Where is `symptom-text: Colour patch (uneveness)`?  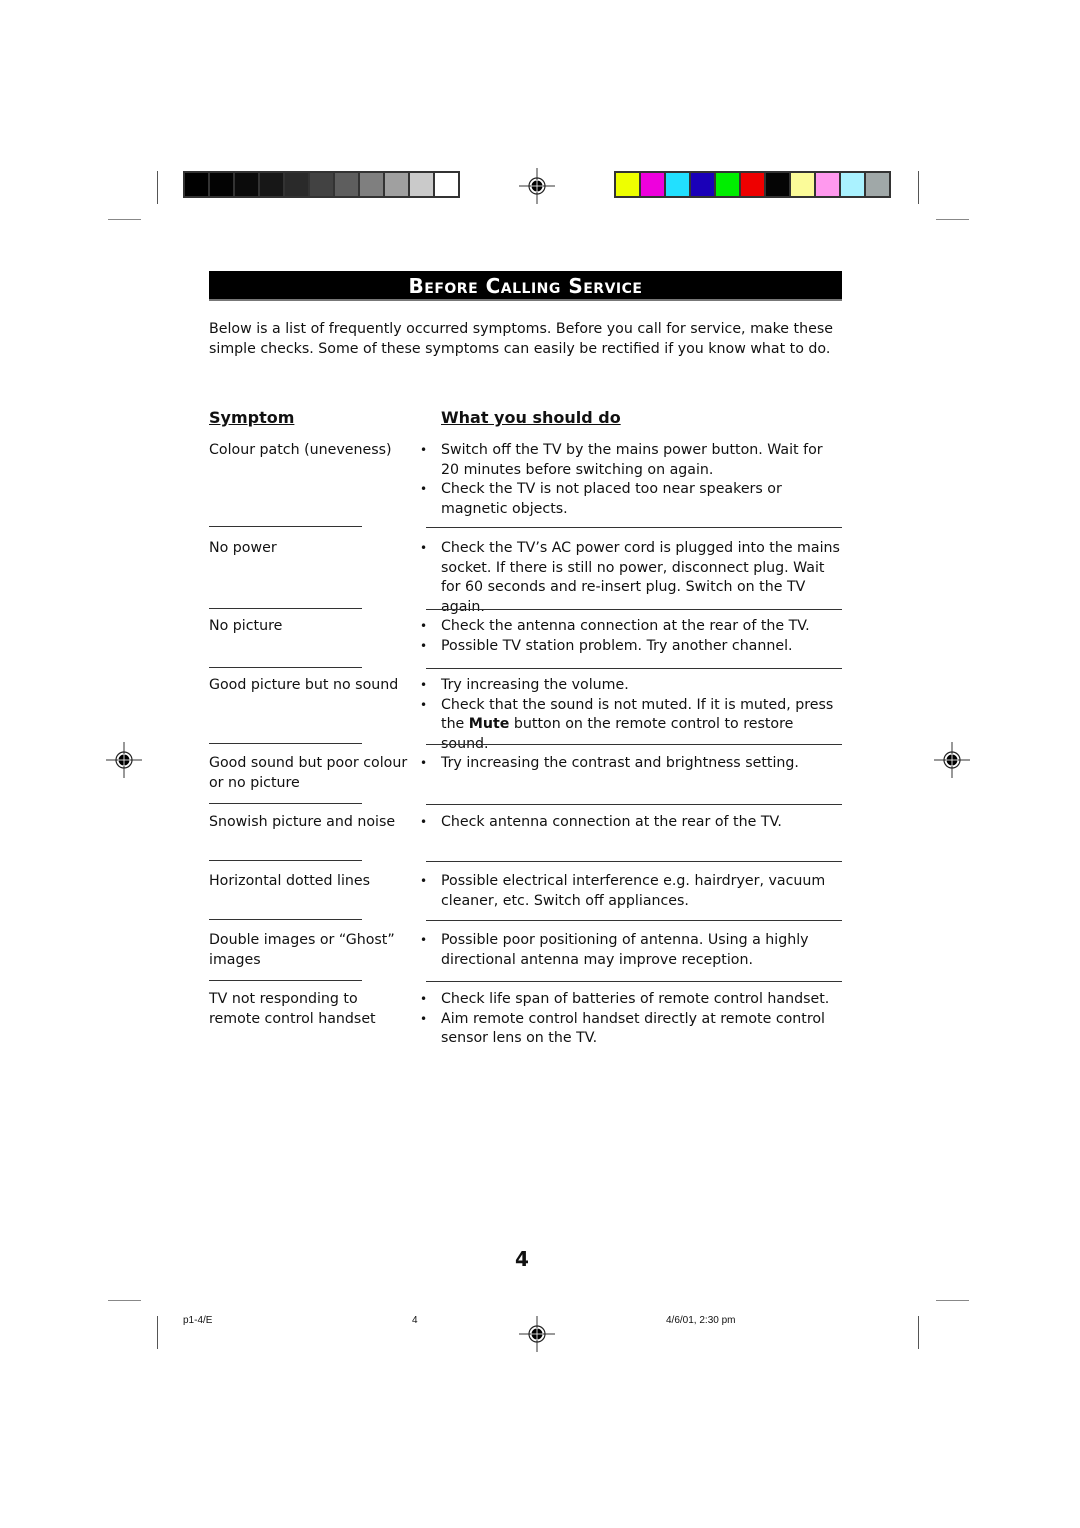
symptom-text: Colour patch (uneveness) is located at coordinates (300, 450).